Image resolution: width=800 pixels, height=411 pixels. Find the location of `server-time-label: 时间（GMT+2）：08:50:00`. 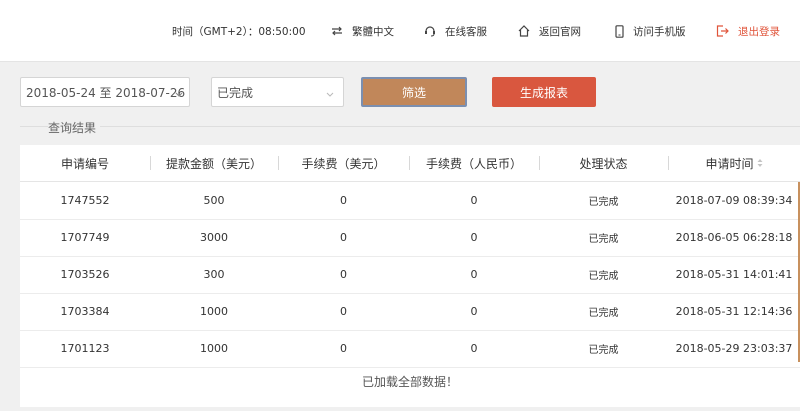

server-time-label: 时间（GMT+2）：08:50:00 is located at coordinates (239, 31).